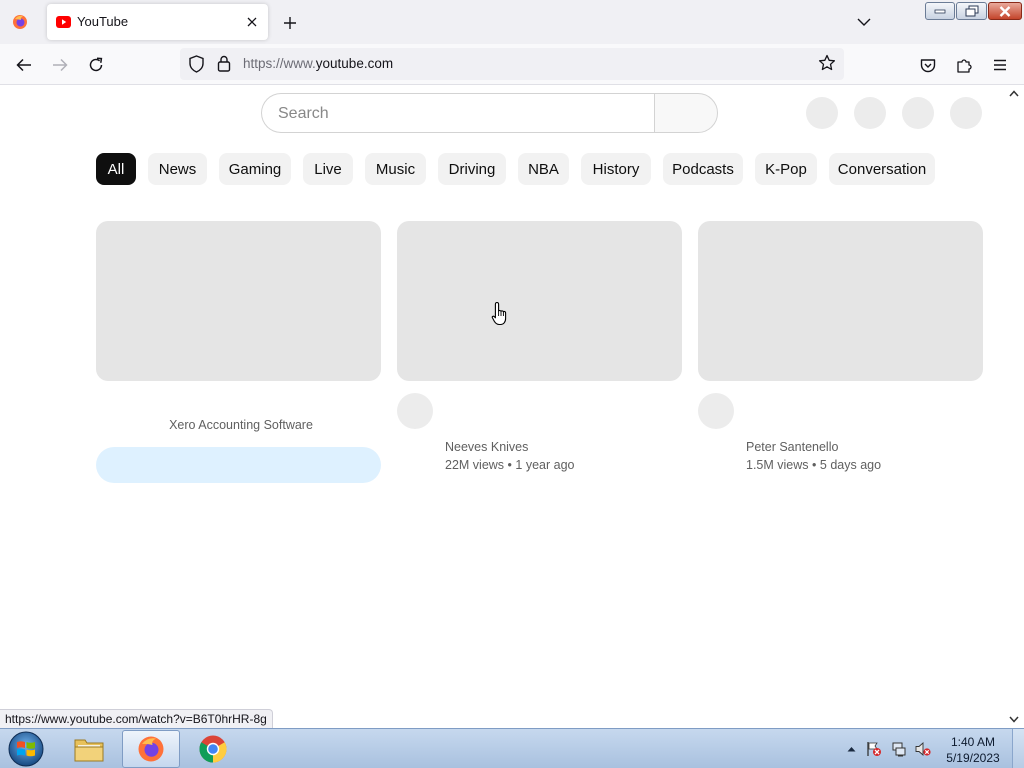  I want to click on address-bar: https://www.youtube.com, so click(512, 64).